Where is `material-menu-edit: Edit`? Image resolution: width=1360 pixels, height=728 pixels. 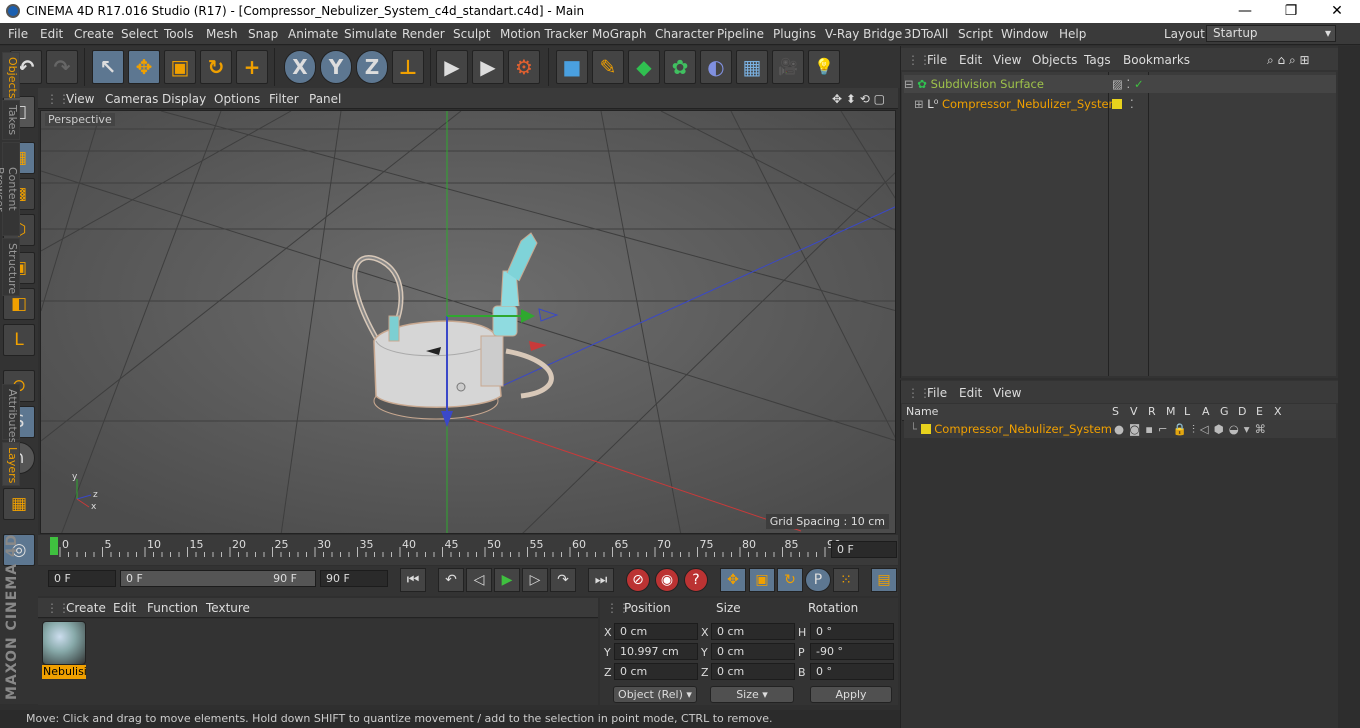
material-menu-edit: Edit is located at coordinates (124, 608).